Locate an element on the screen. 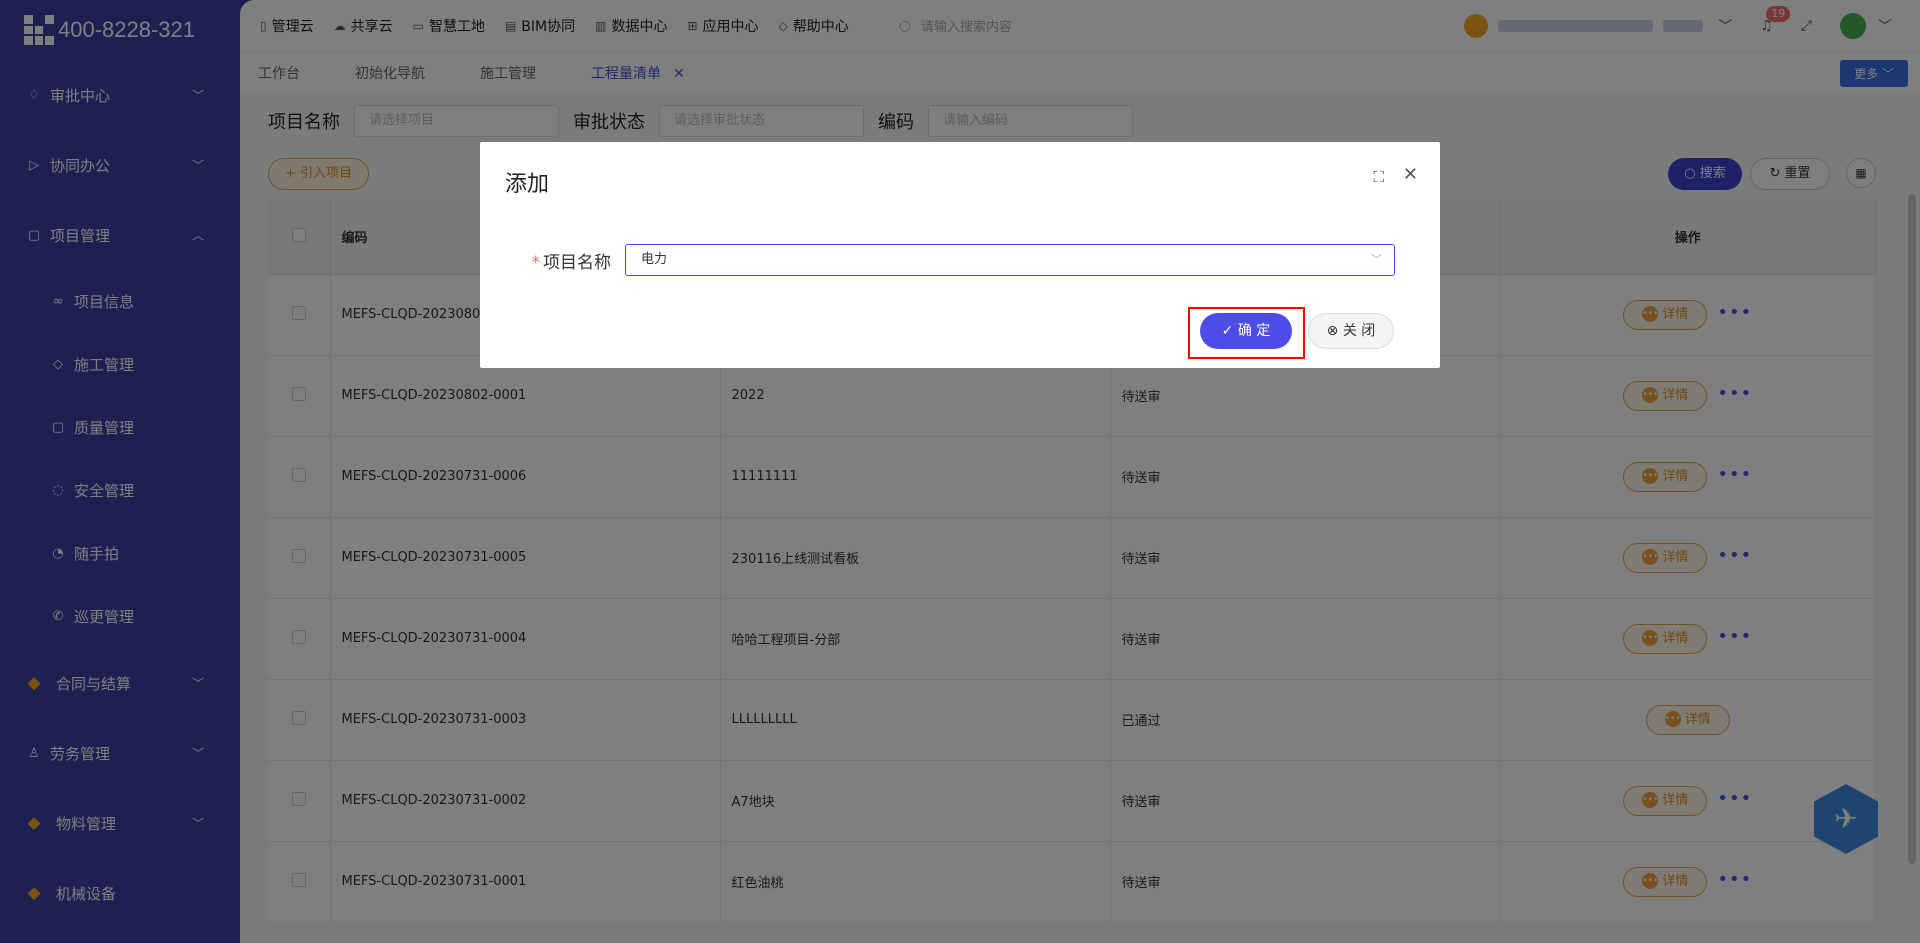  project-name-row: * 项目名称 电力 ﹀ is located at coordinates (960, 260).